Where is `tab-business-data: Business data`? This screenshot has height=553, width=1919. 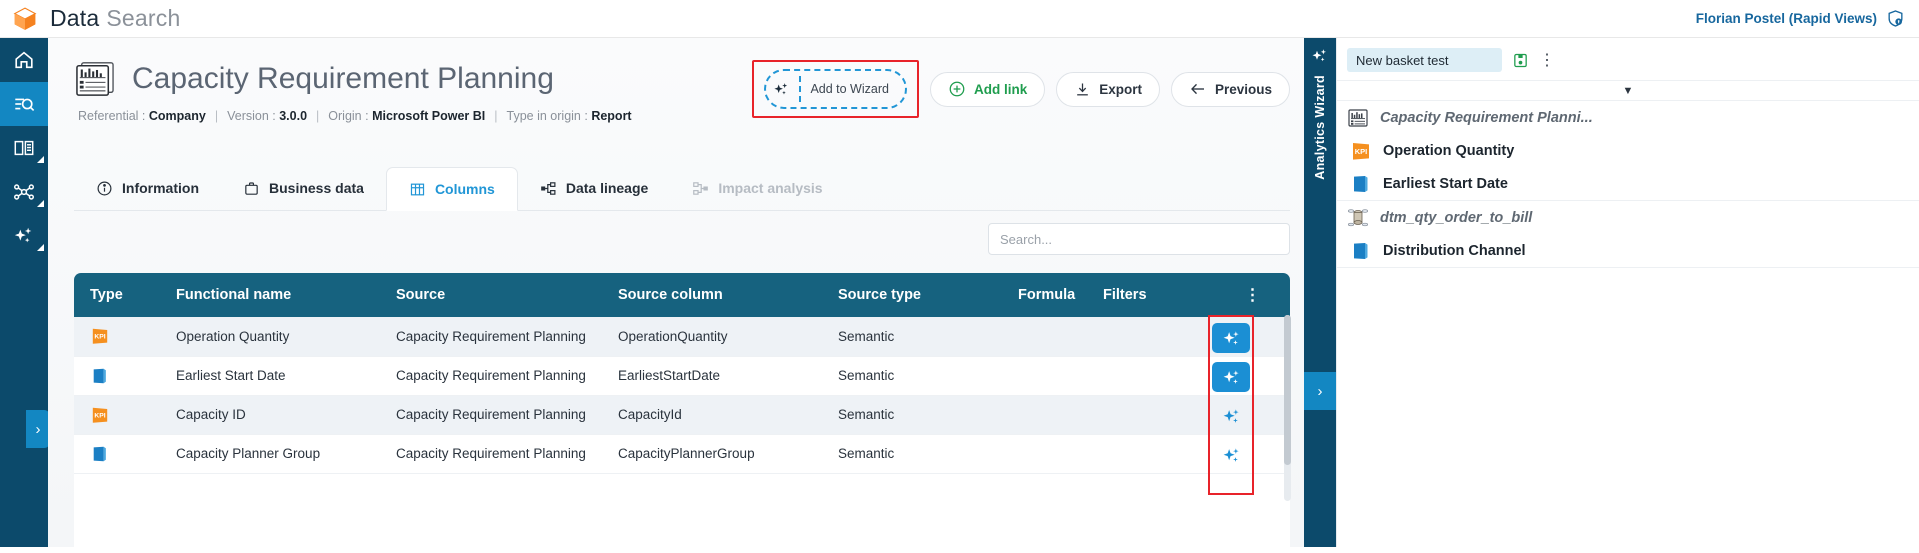
tab-business-data: Business data is located at coordinates (303, 188).